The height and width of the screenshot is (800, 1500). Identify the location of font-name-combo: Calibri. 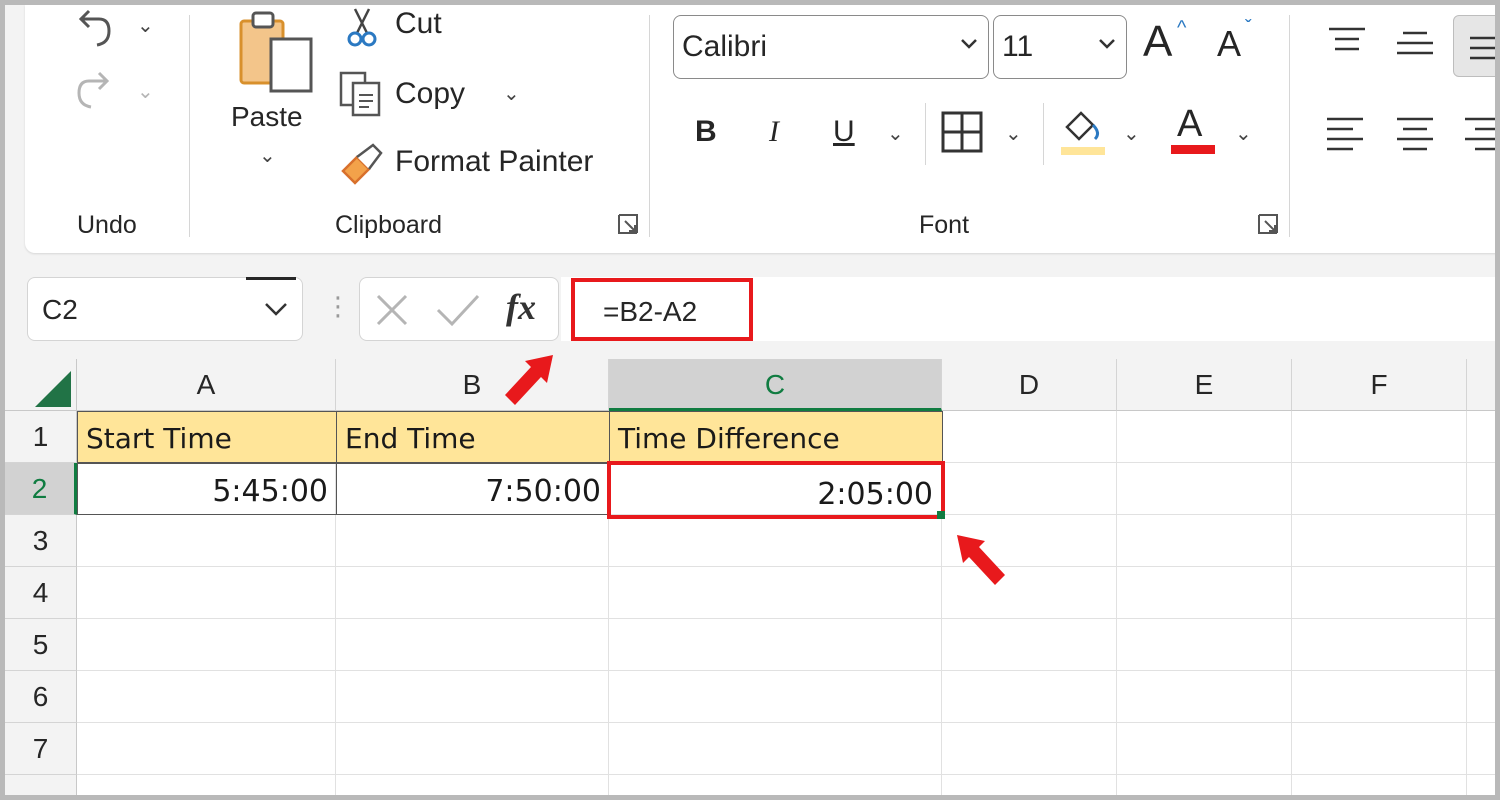
(831, 47).